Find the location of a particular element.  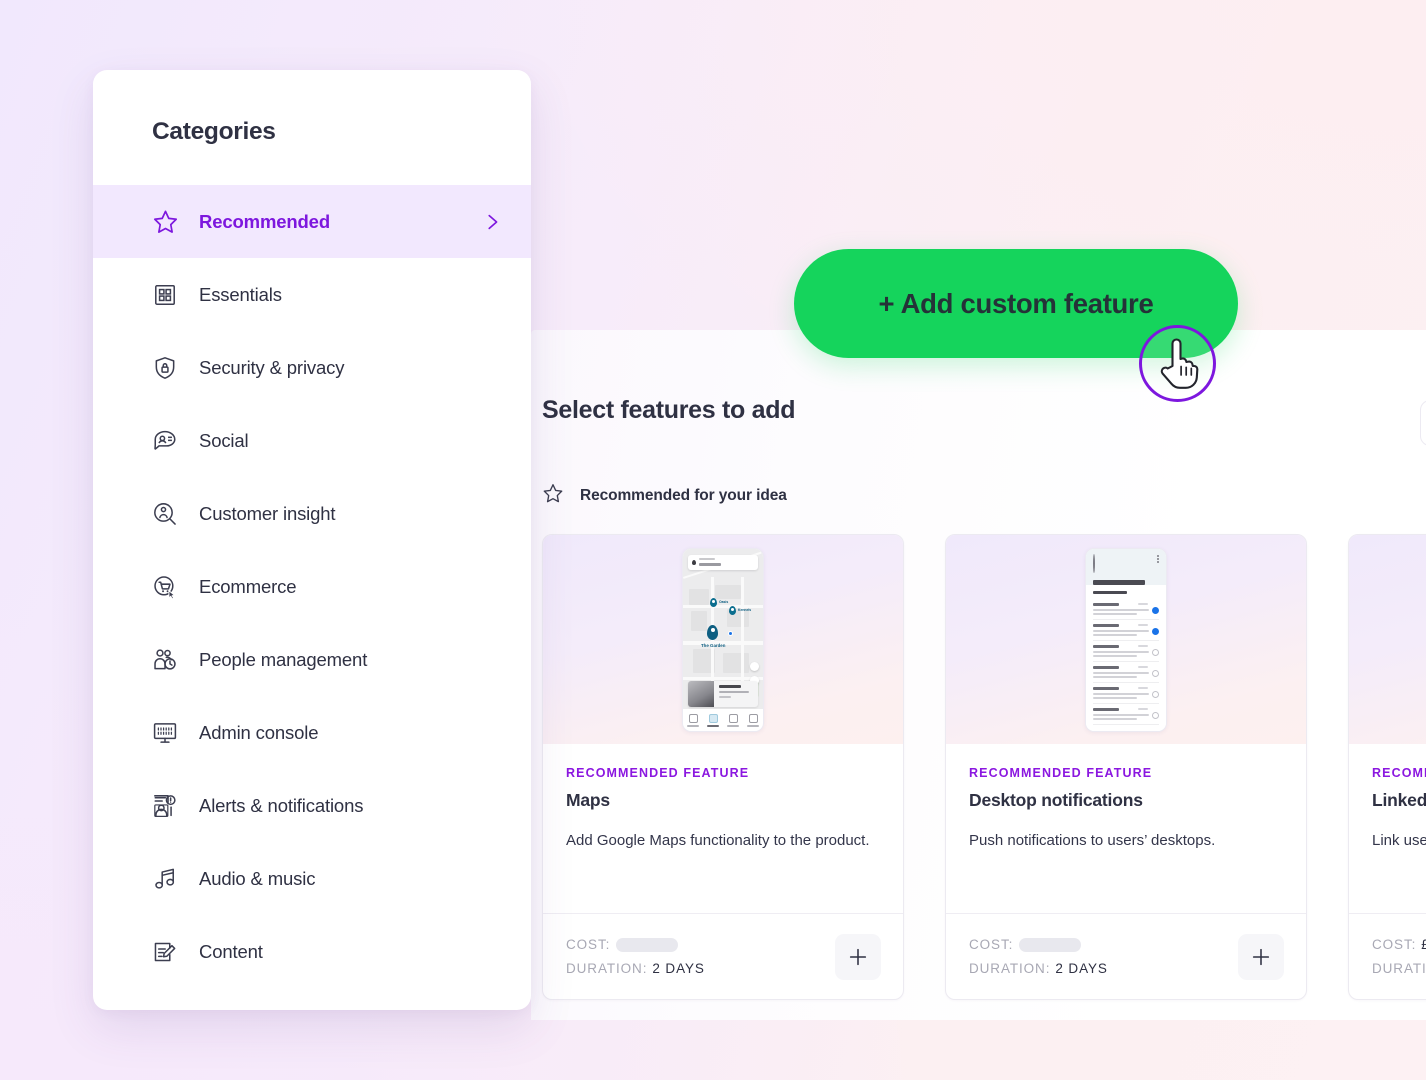

feature-card-media is located at coordinates (1126, 639).